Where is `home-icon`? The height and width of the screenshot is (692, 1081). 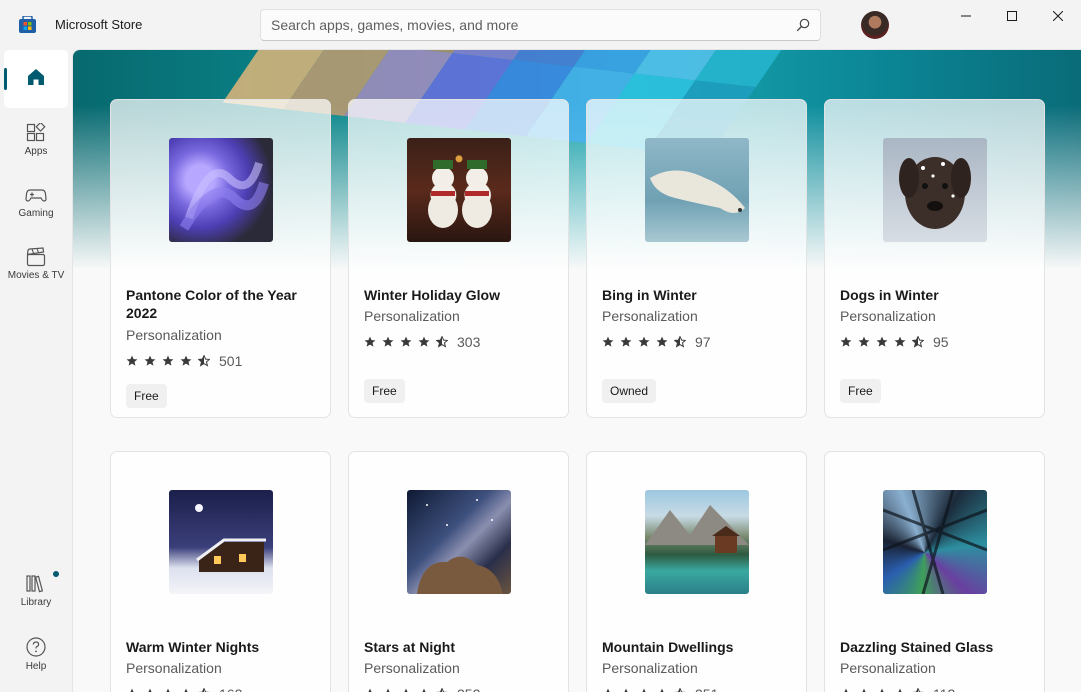 home-icon is located at coordinates (36, 77).